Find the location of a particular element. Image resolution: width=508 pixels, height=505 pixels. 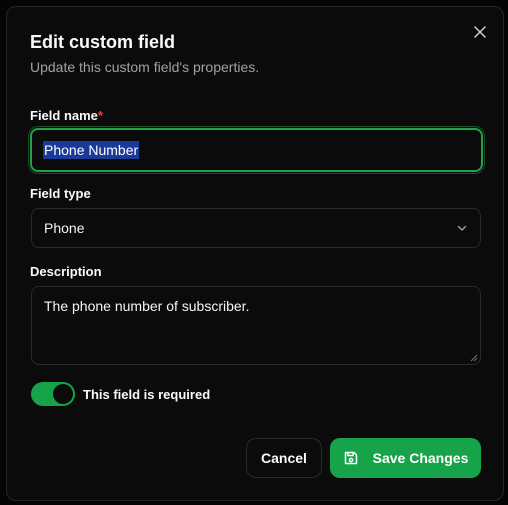

dialog-subtitle: Update this custom field's properties. is located at coordinates (145, 67).